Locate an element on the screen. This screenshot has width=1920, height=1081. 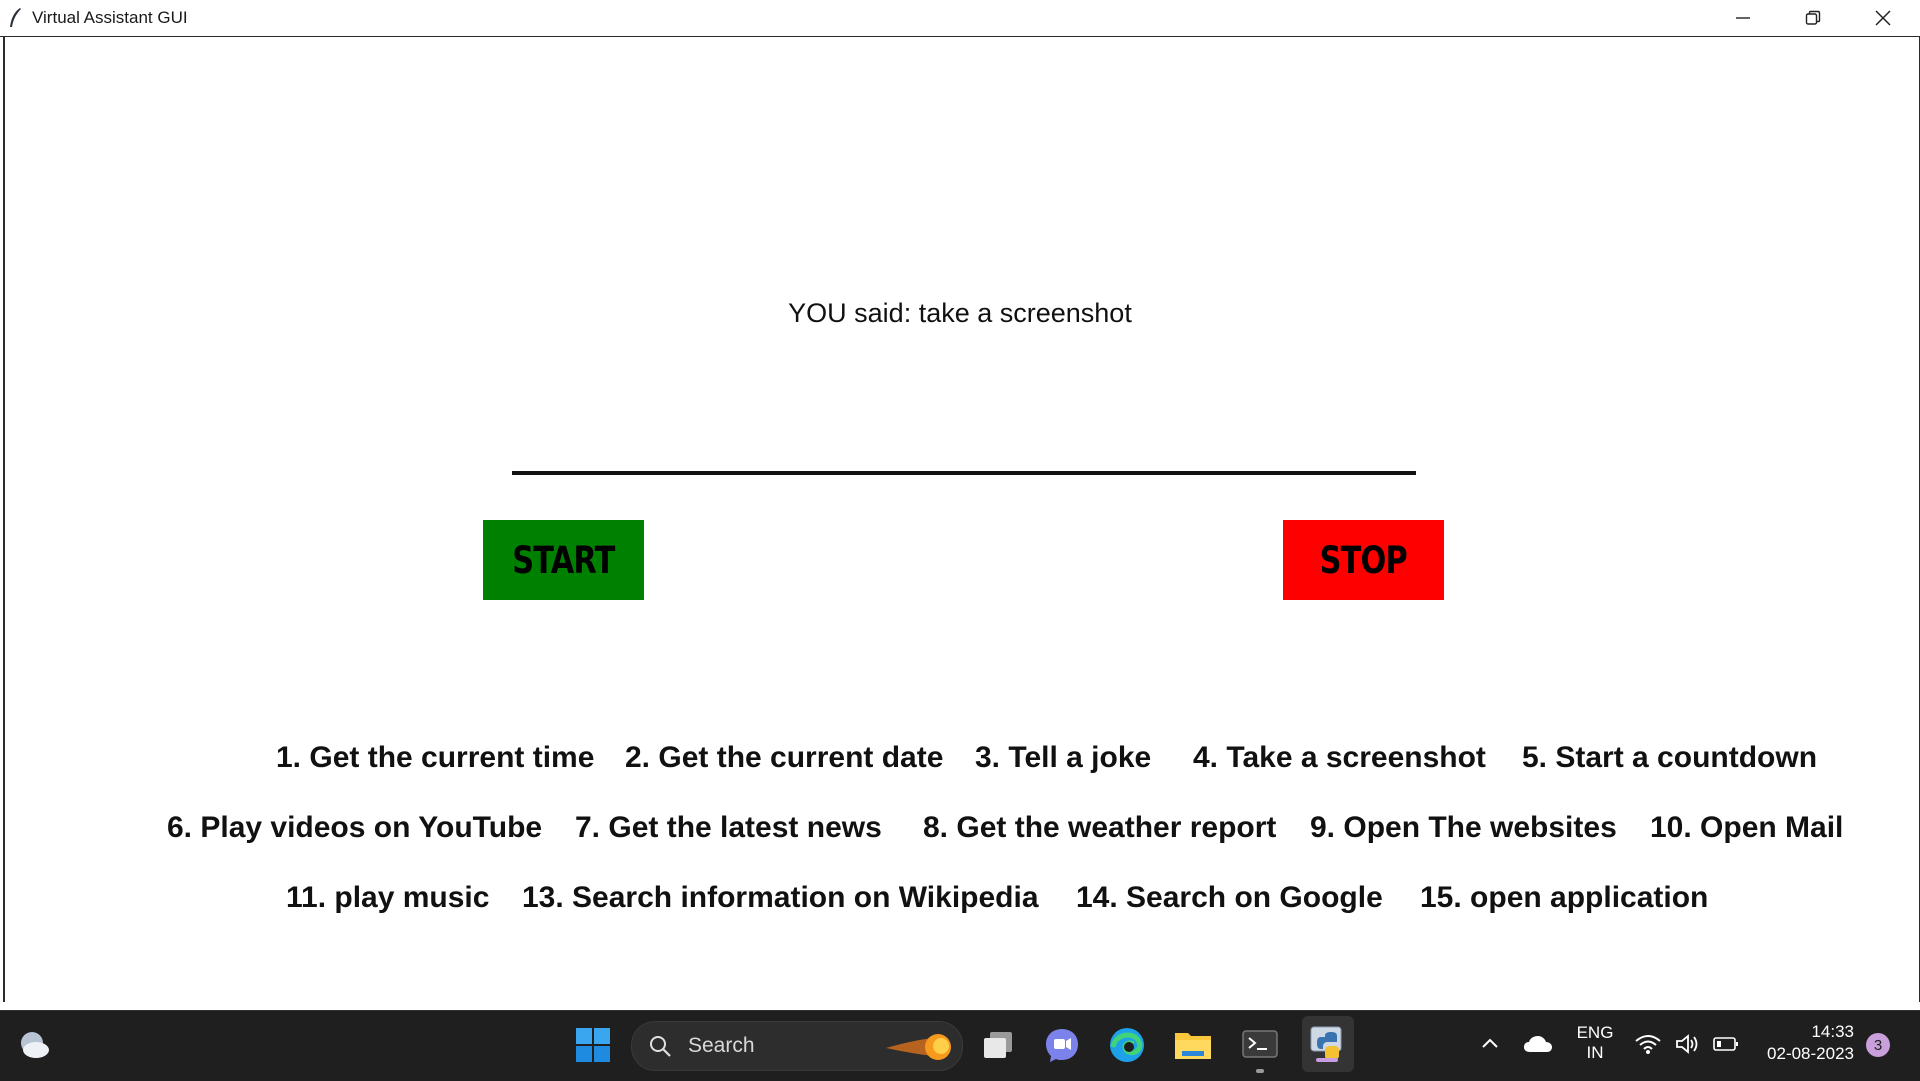
start-button-label: START is located at coordinates (563, 560).